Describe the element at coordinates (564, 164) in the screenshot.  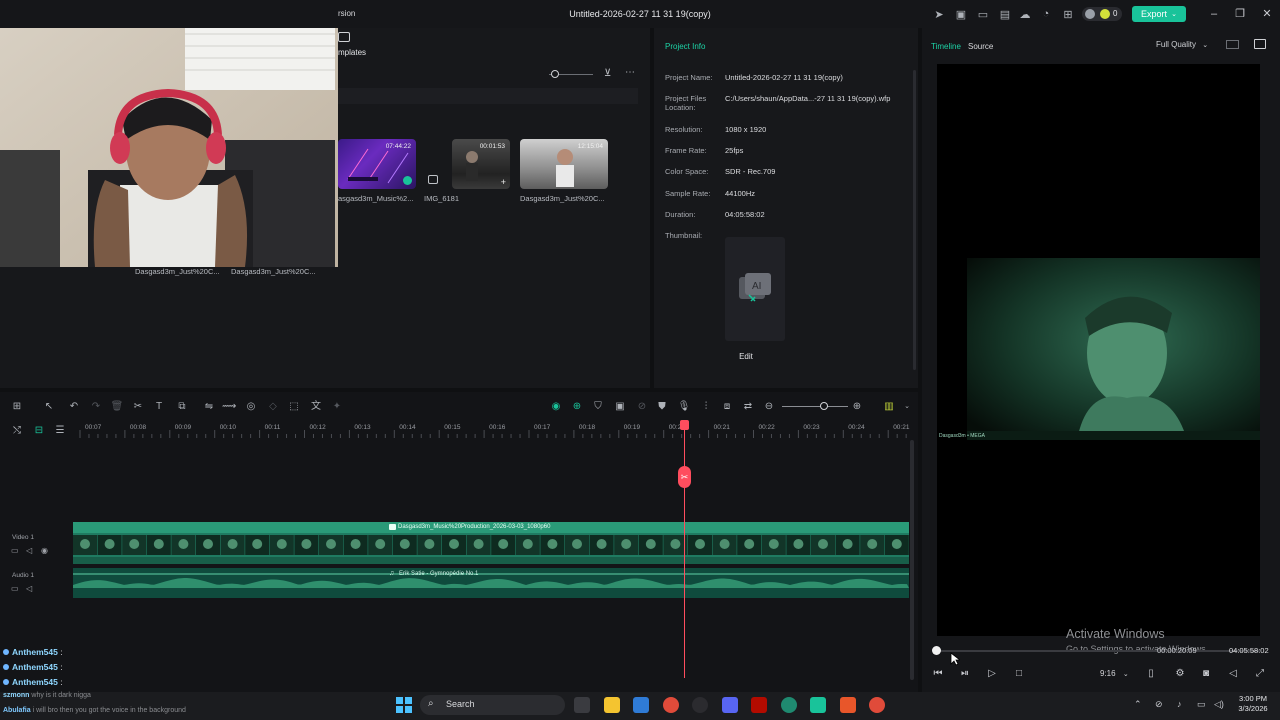
I see `media-thumb-just: 12:15:04` at that location.